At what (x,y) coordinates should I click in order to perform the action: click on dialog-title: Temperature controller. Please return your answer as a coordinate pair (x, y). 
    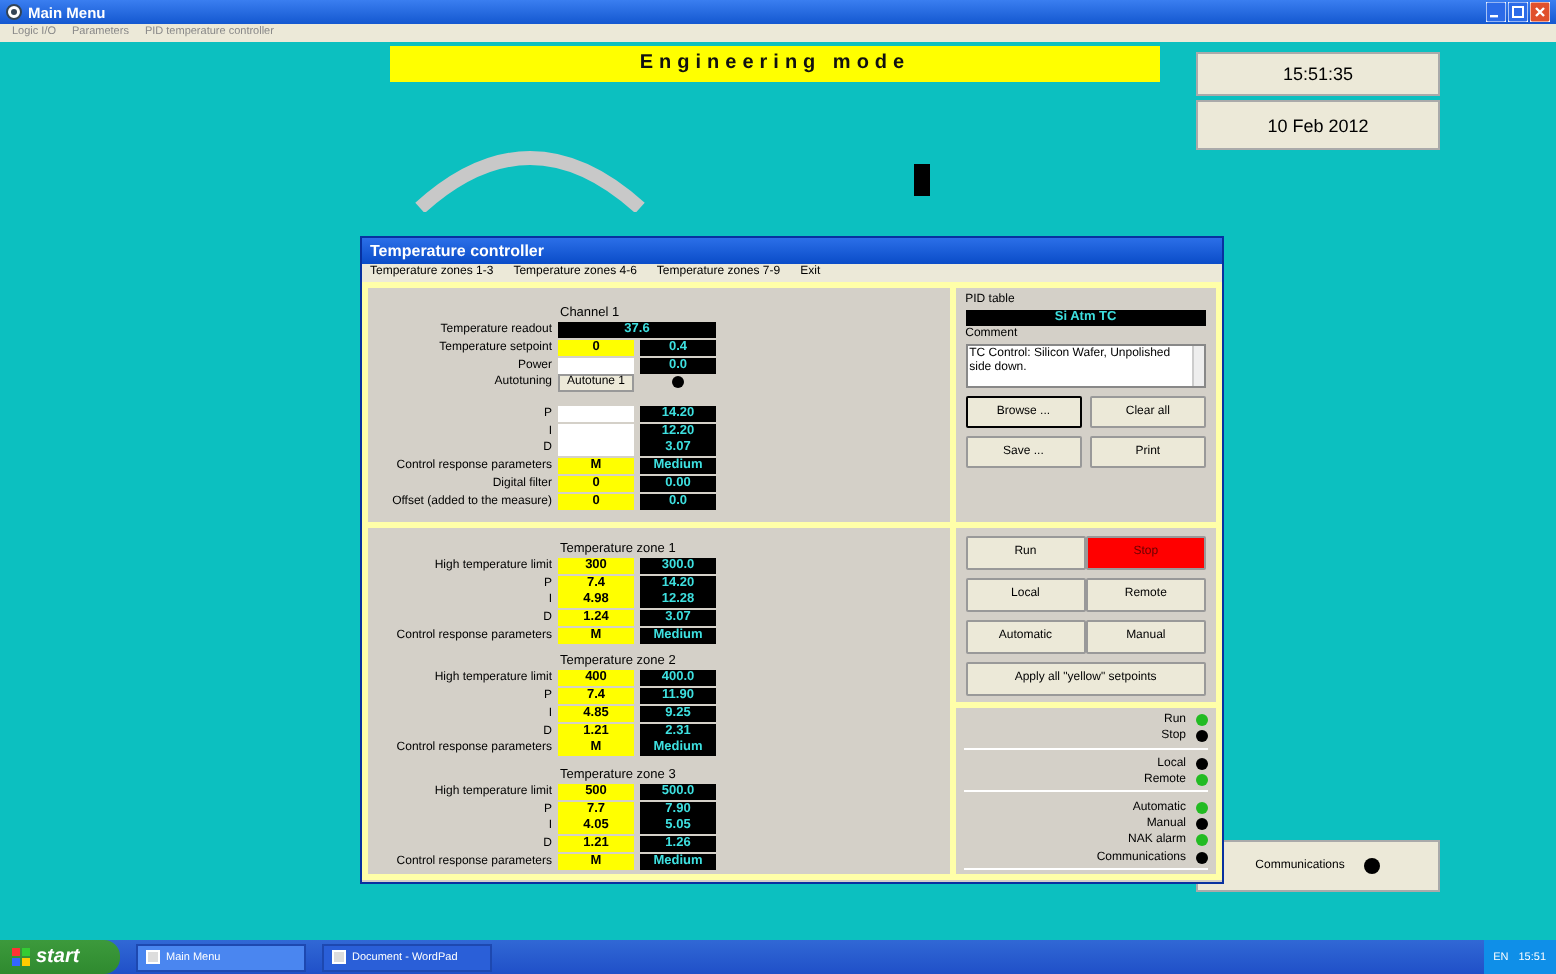
    Looking at the image, I should click on (457, 251).